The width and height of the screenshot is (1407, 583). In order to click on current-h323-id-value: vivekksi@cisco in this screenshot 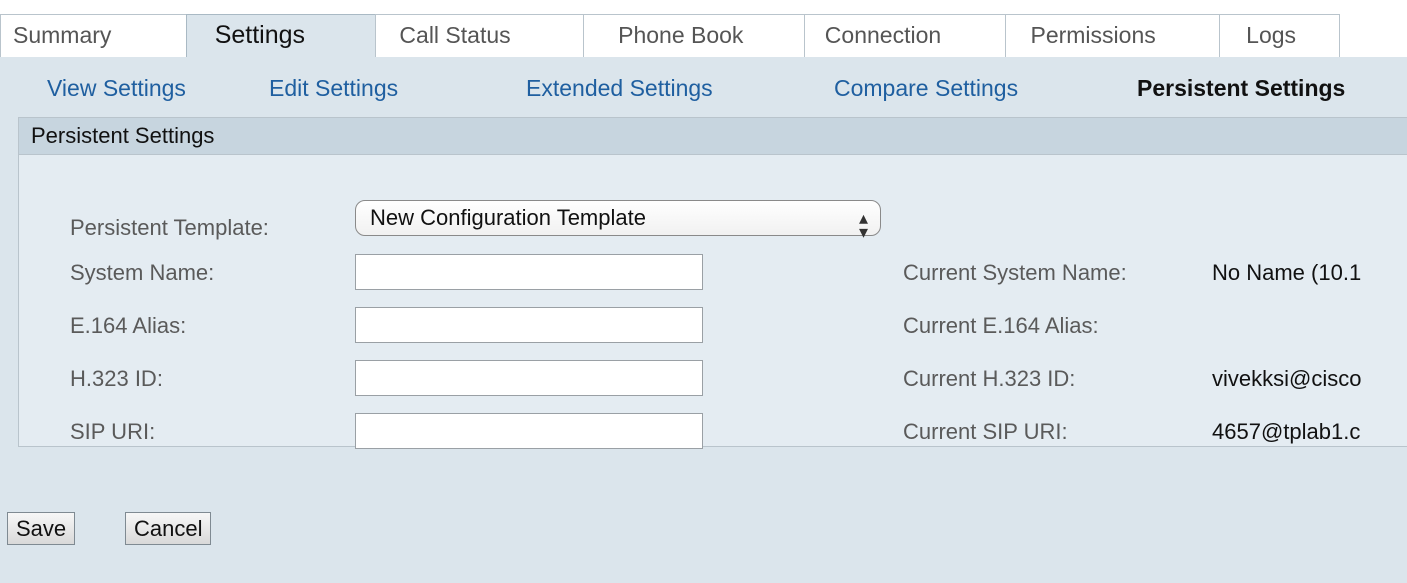, I will do `click(1287, 378)`.